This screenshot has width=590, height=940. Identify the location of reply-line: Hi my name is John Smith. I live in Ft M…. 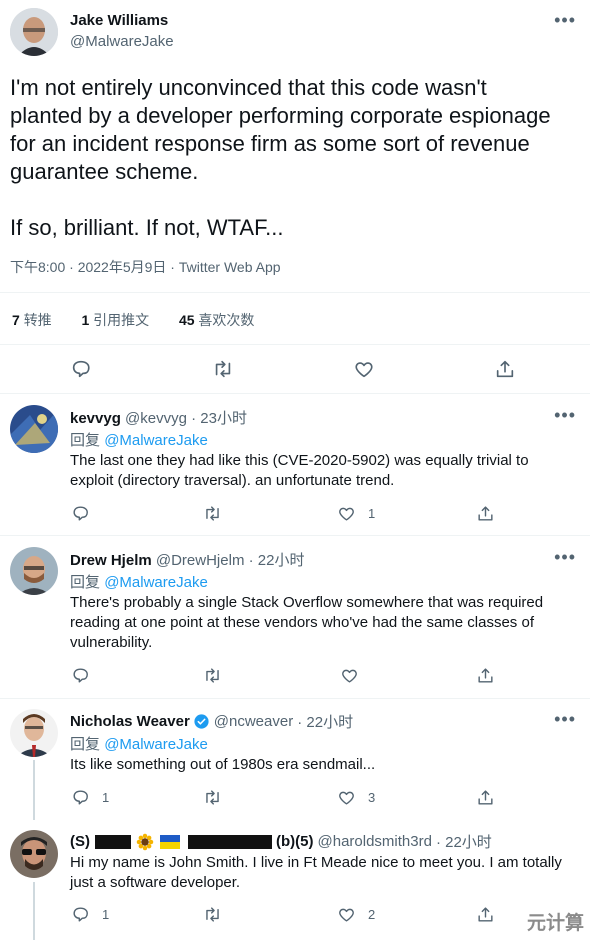
(316, 862).